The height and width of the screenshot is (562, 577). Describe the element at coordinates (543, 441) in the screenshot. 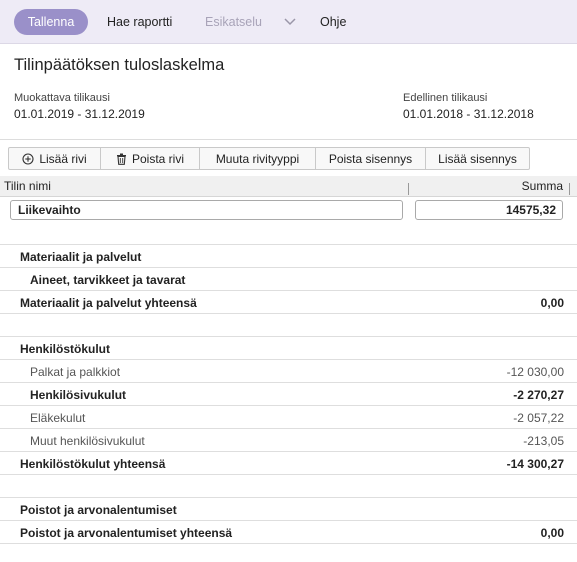

I see `row-value: -213,05` at that location.